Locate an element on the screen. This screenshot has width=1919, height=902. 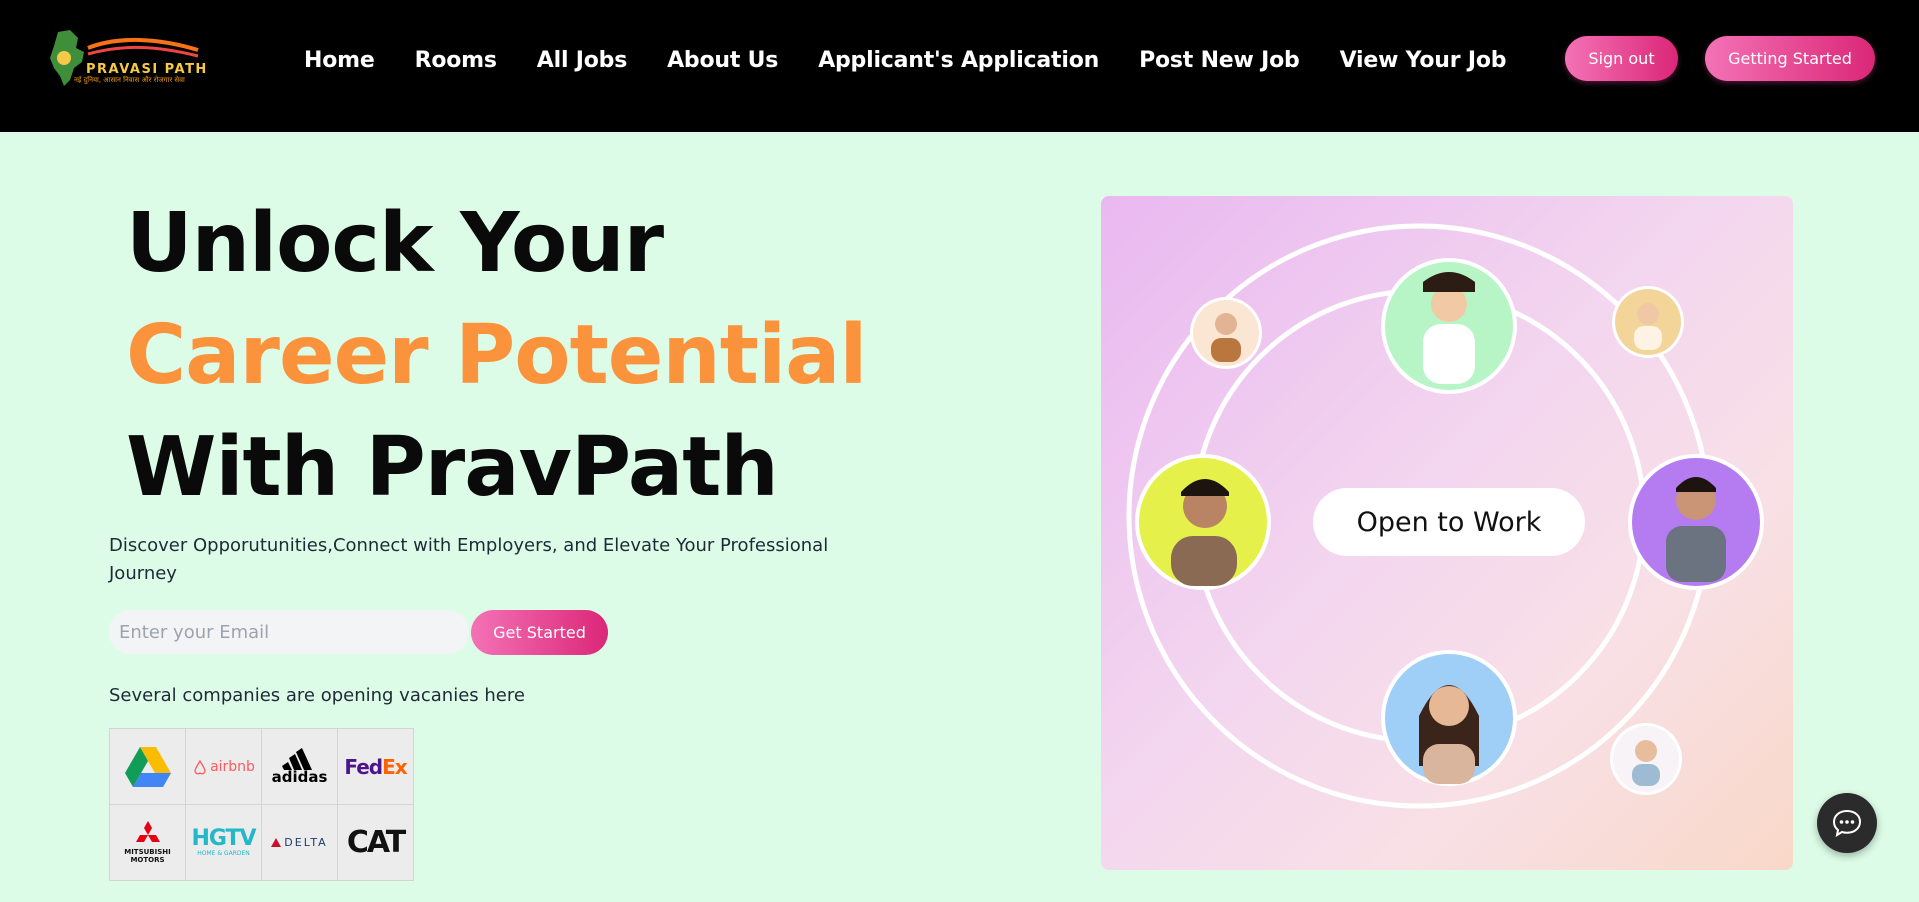
avatar-small-top-left is located at coordinates (1226, 333).